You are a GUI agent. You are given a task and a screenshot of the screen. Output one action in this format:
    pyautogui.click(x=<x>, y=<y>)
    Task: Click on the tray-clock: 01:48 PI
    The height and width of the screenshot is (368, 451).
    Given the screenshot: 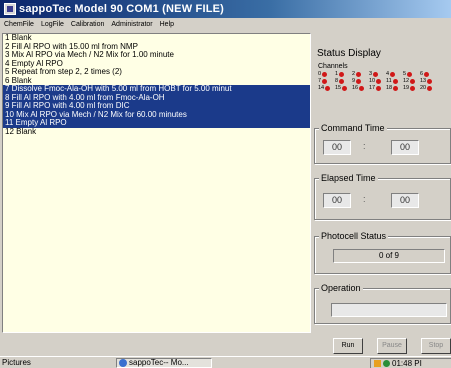 What is the action you would take?
    pyautogui.click(x=407, y=363)
    